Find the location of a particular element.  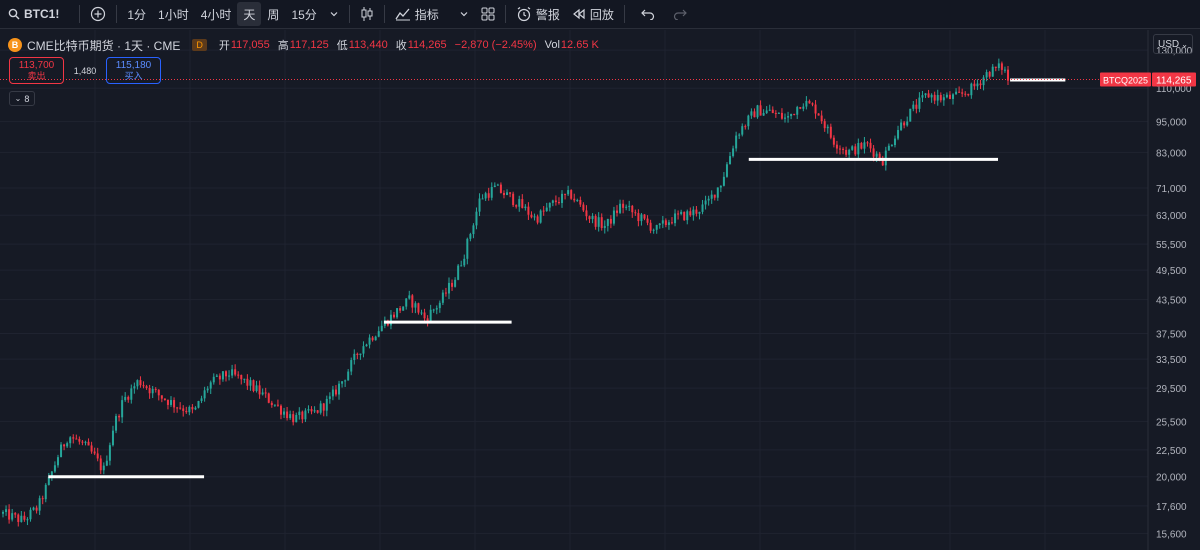

indicator-count: 8 is located at coordinates (27, 98).